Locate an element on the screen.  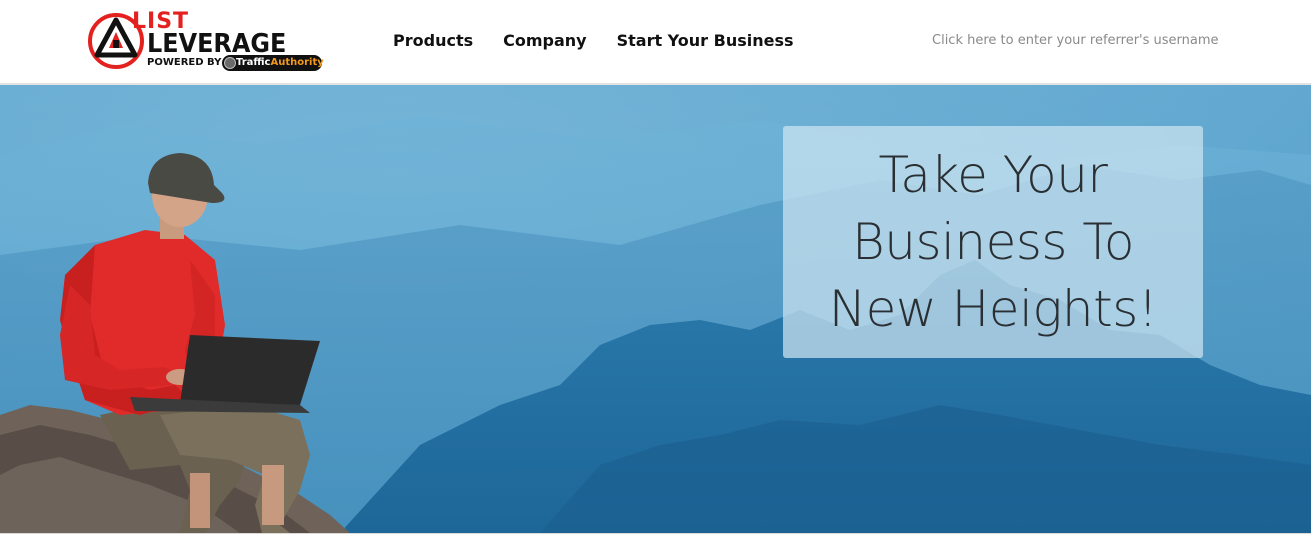
hero-headline-panel: Take Your Business To New Heights! is located at coordinates (993, 242).